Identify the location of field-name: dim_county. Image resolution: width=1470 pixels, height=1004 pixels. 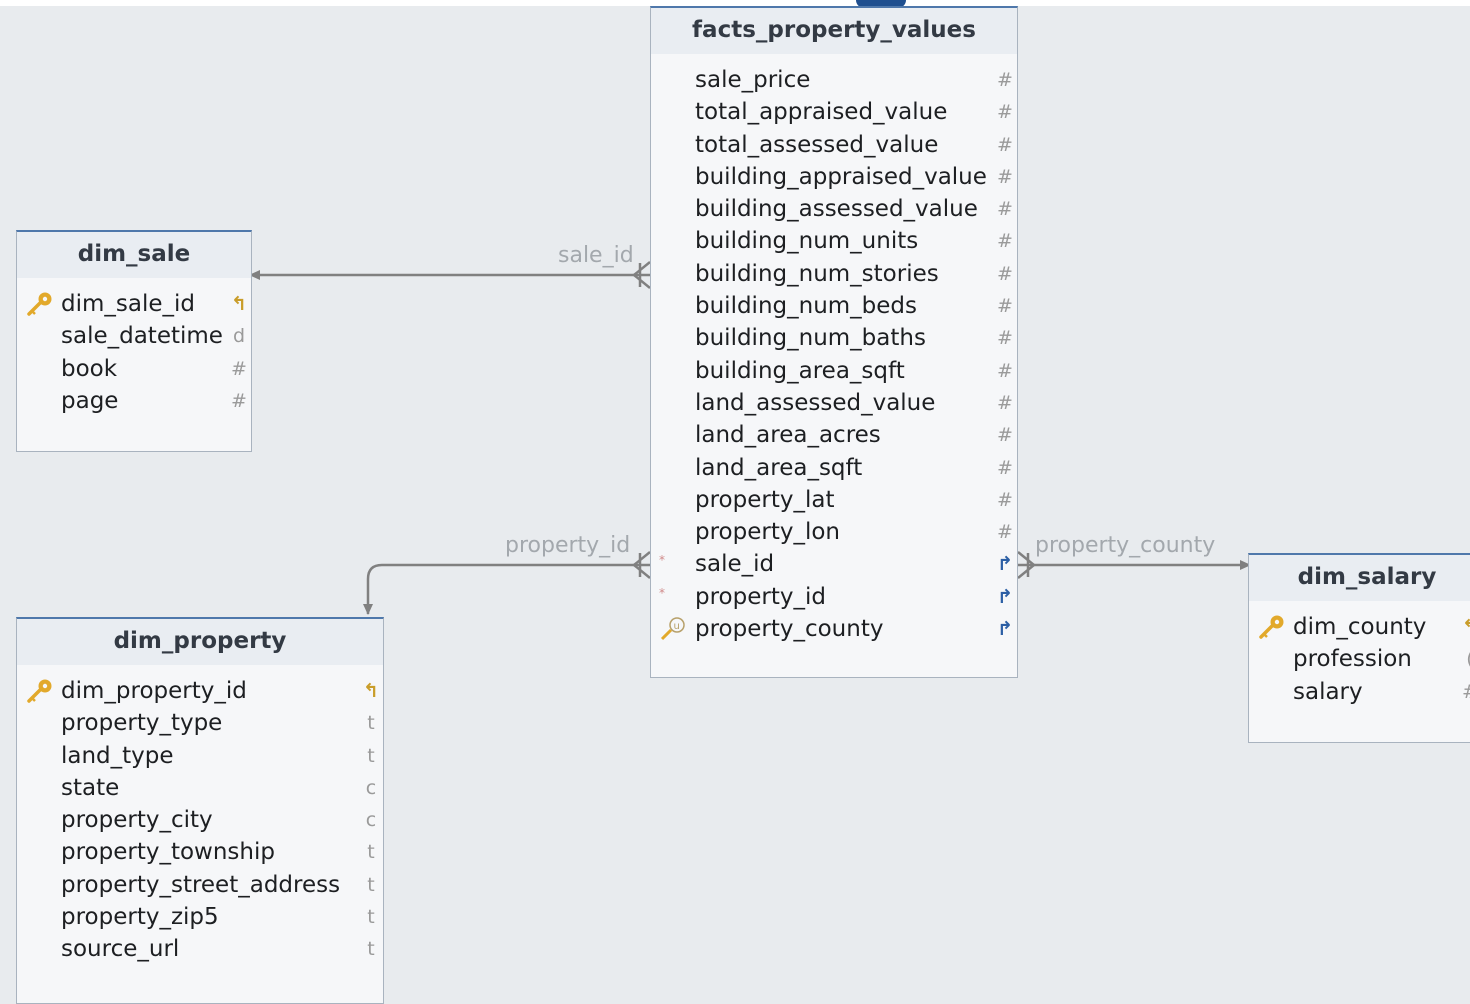
(1360, 627).